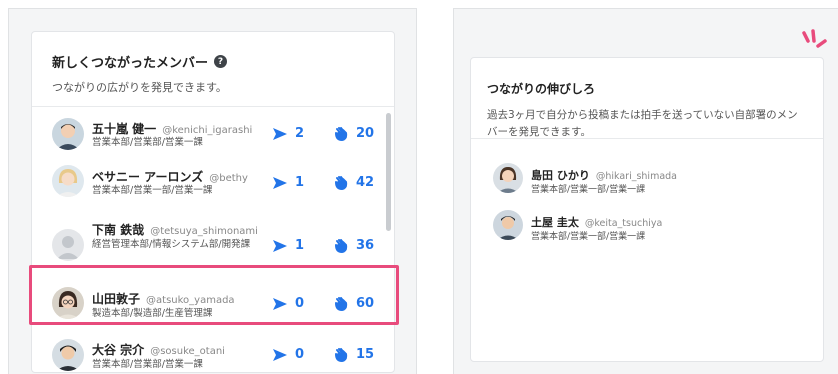 This screenshot has height=374, width=838. I want to click on scrollbar, so click(388, 172).